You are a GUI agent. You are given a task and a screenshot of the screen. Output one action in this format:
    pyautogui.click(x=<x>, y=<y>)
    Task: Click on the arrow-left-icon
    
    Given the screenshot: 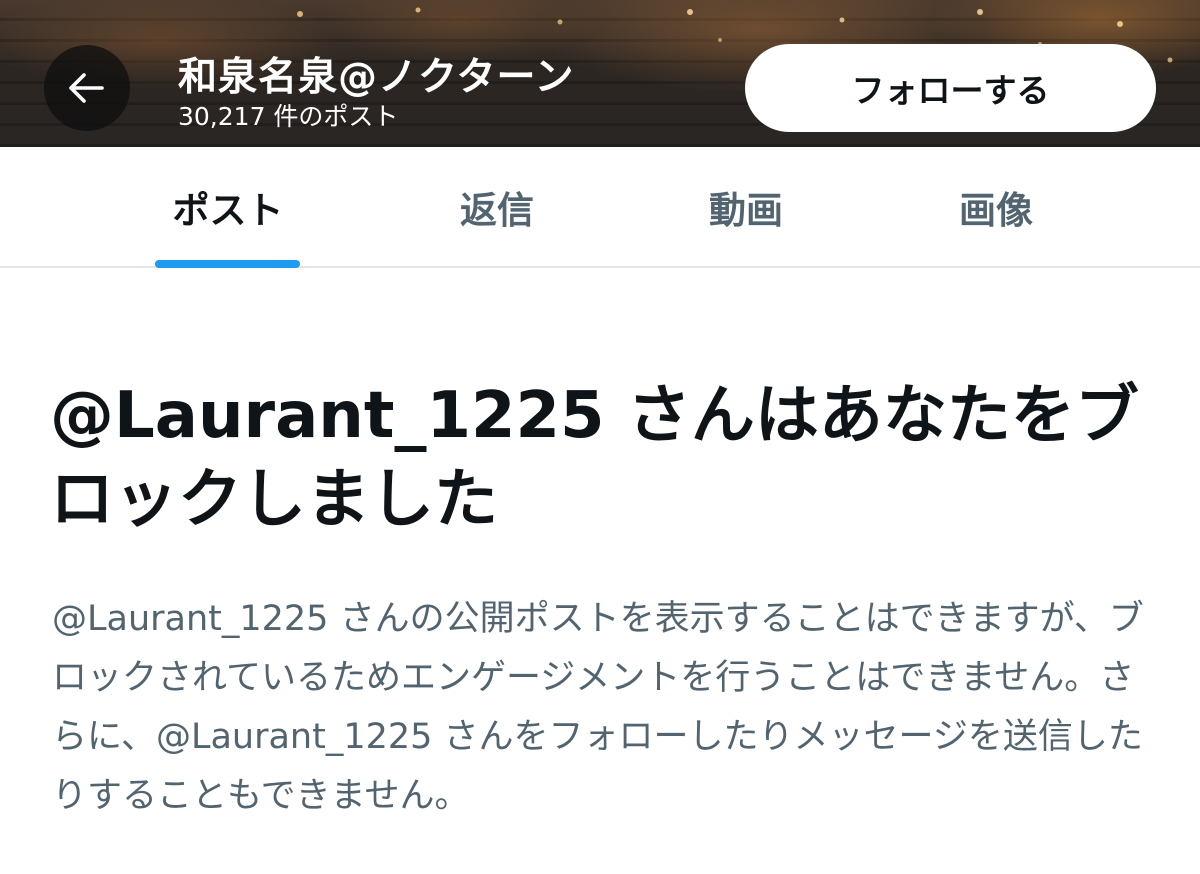 What is the action you would take?
    pyautogui.click(x=86, y=88)
    